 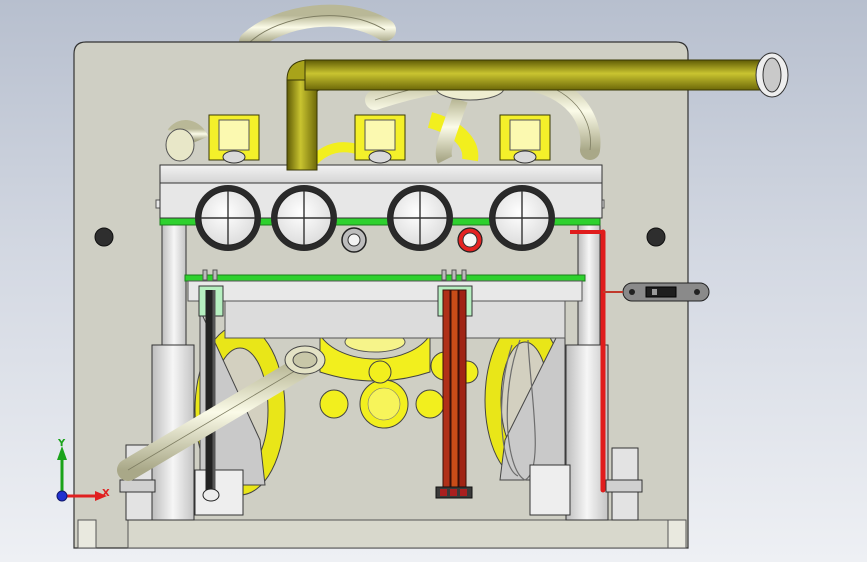 I want to click on grey-o-ring, so click(x=354, y=240).